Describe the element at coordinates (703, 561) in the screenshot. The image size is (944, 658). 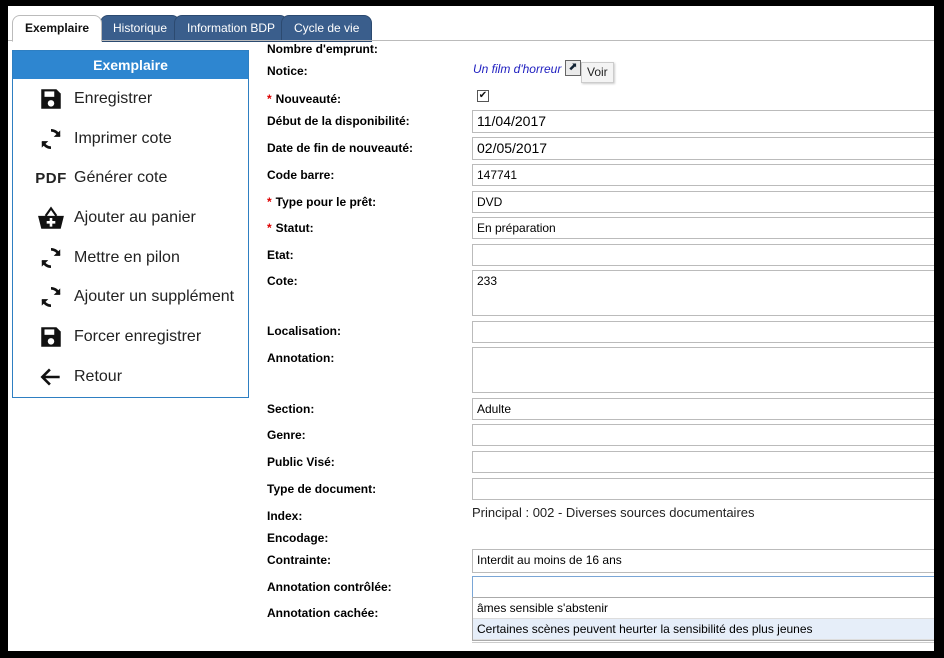
I see `contrainte-select: Interdit au moins de 16 ans` at that location.